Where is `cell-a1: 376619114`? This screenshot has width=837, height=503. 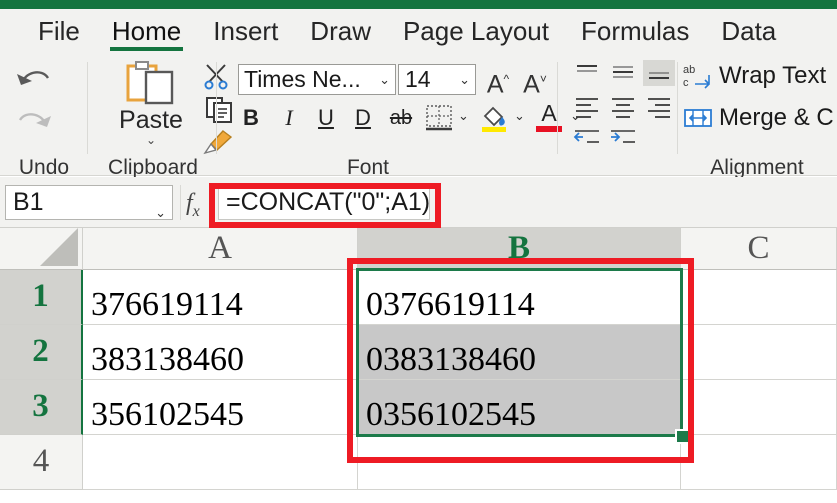
cell-a1: 376619114 is located at coordinates (220, 297).